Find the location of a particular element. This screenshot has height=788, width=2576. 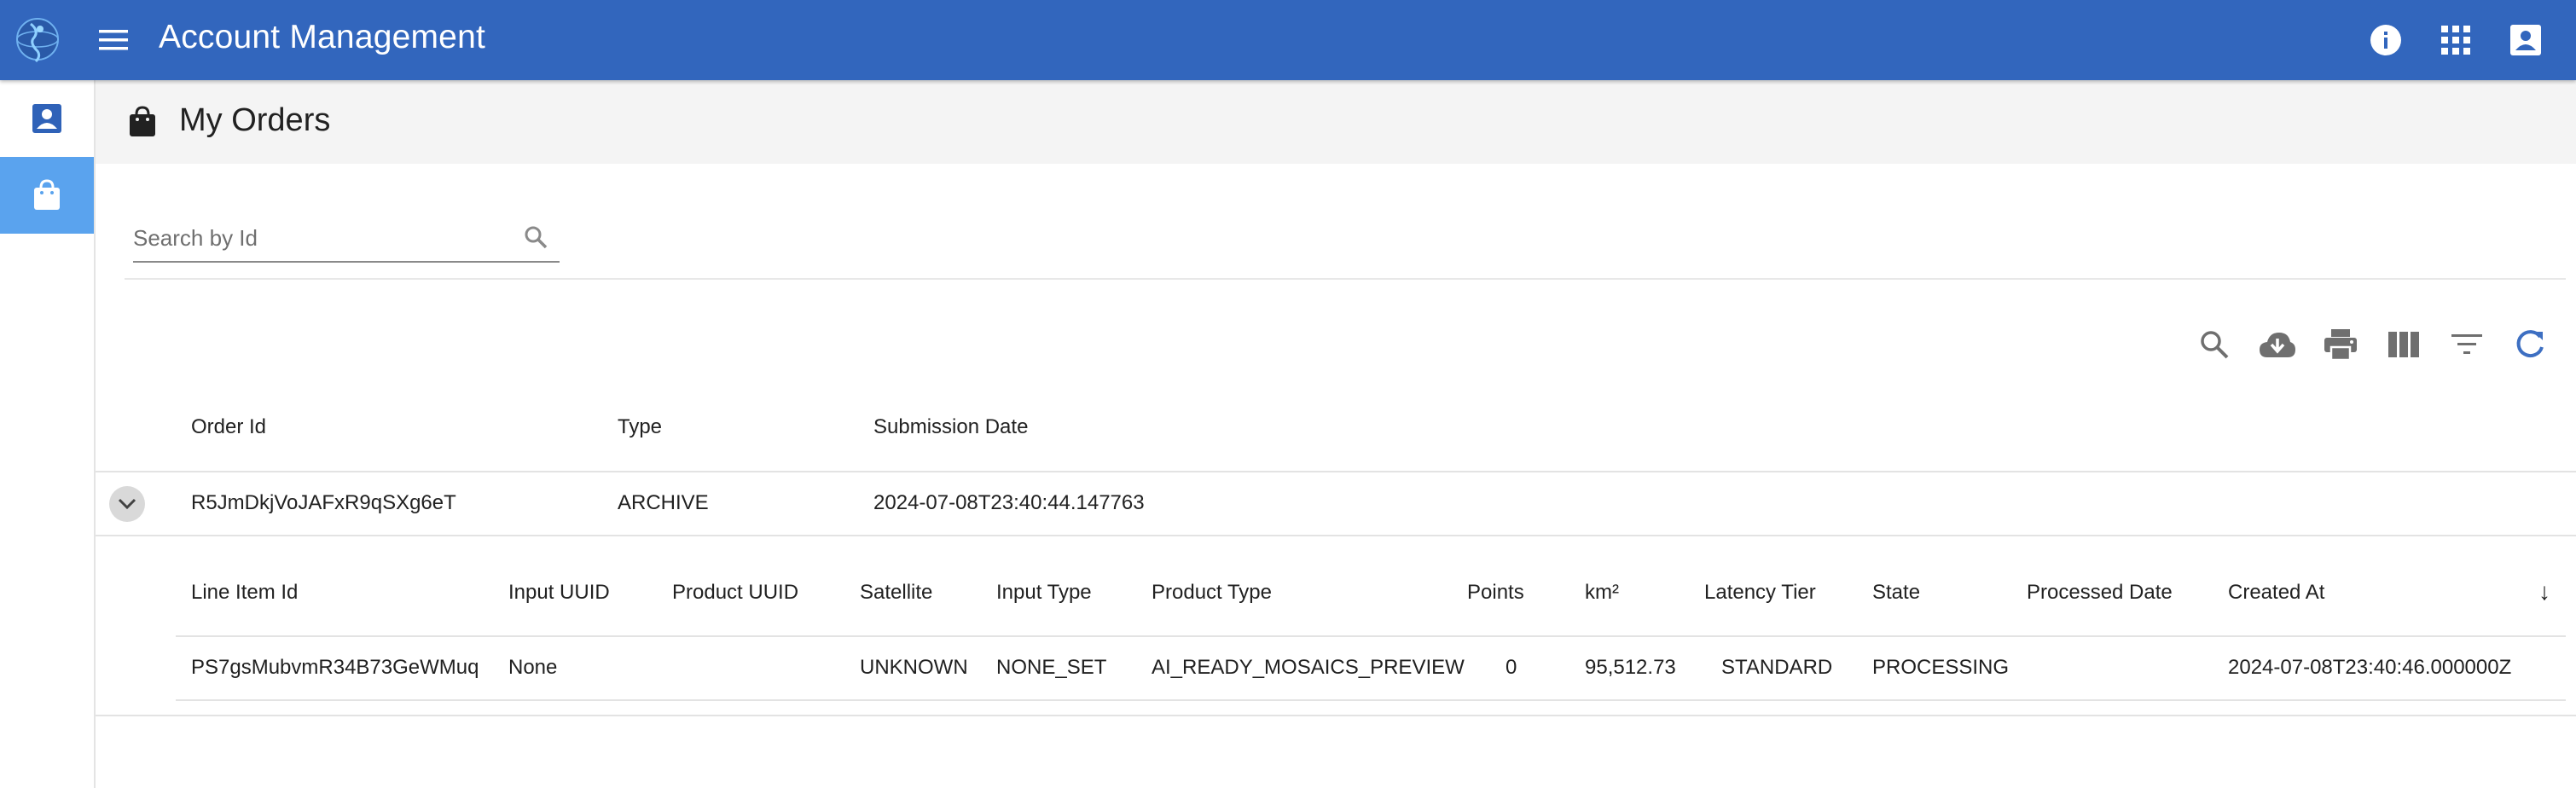

apps-grid-icon is located at coordinates (2455, 40).